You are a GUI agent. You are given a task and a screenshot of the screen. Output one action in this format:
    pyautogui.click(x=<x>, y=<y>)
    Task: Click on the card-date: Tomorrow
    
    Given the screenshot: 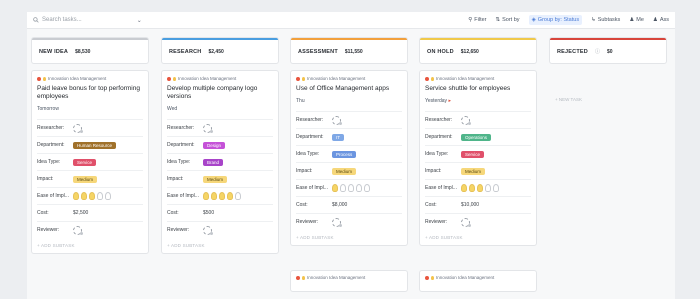 What is the action you would take?
    pyautogui.click(x=90, y=109)
    